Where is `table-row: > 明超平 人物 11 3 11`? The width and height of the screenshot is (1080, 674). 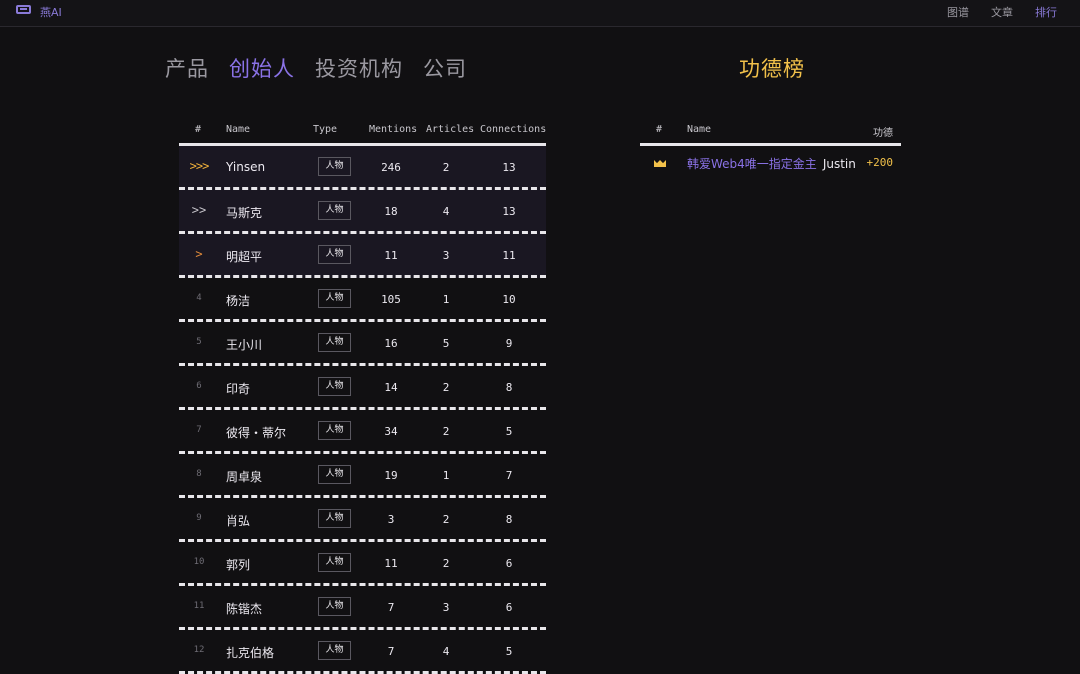 table-row: > 明超平 人物 11 3 11 is located at coordinates (362, 256).